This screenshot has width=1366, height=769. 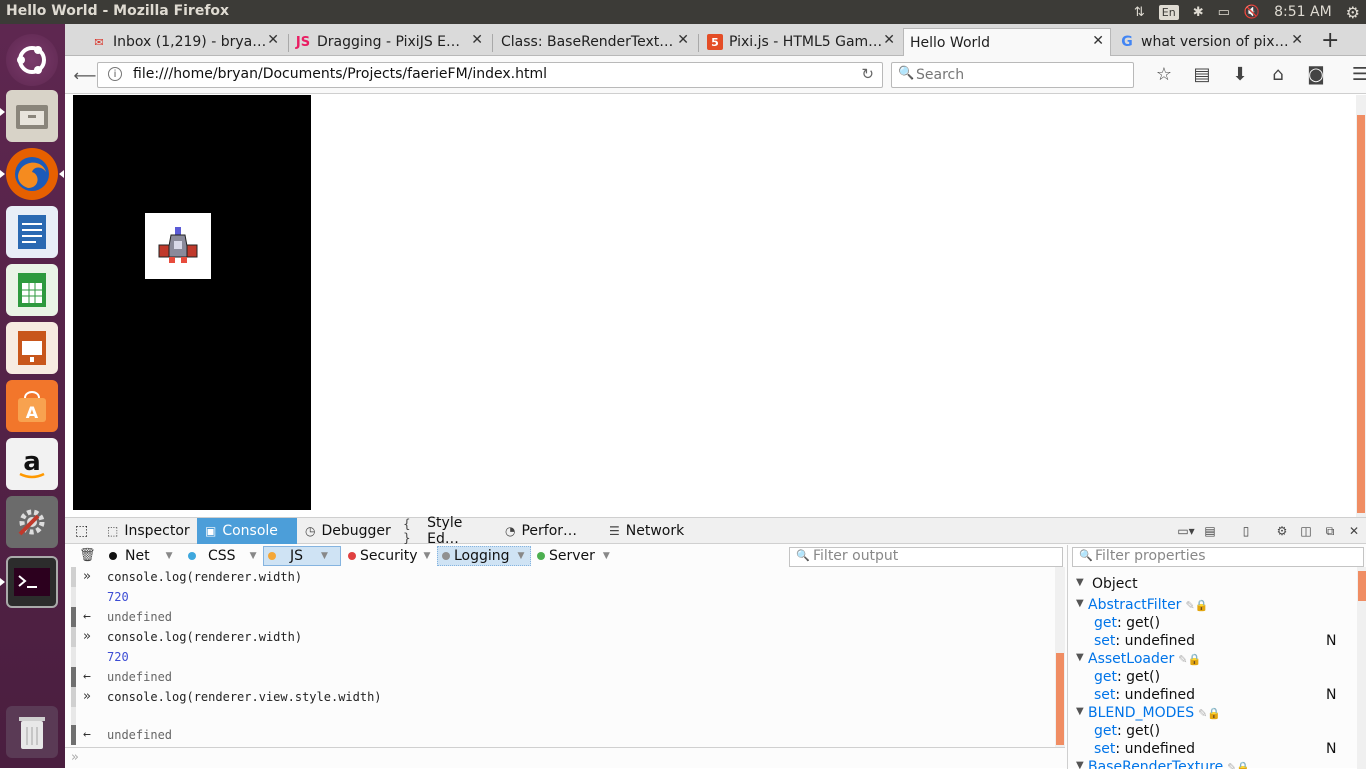 I want to click on new-tab-plus-icon: +, so click(x=1330, y=40).